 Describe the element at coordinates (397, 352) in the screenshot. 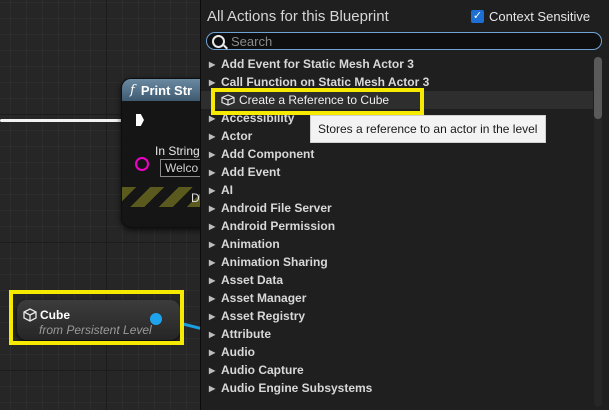

I see `list-item: ▶ Audio` at that location.